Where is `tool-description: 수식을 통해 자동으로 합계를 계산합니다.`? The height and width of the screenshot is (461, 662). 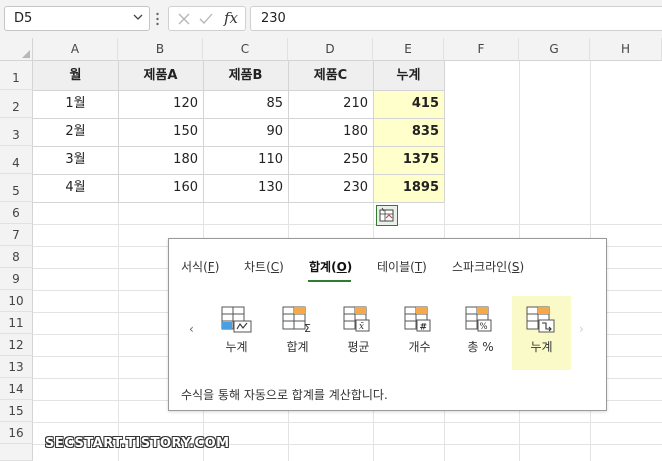 tool-description: 수식을 통해 자동으로 합계를 계산합니다. is located at coordinates (284, 395).